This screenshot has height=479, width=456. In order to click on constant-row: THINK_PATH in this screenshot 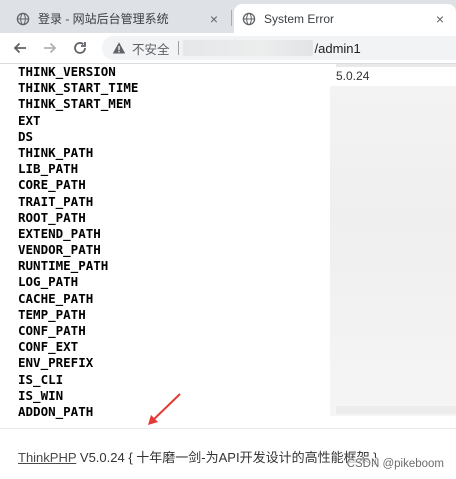, I will do `click(56, 152)`.